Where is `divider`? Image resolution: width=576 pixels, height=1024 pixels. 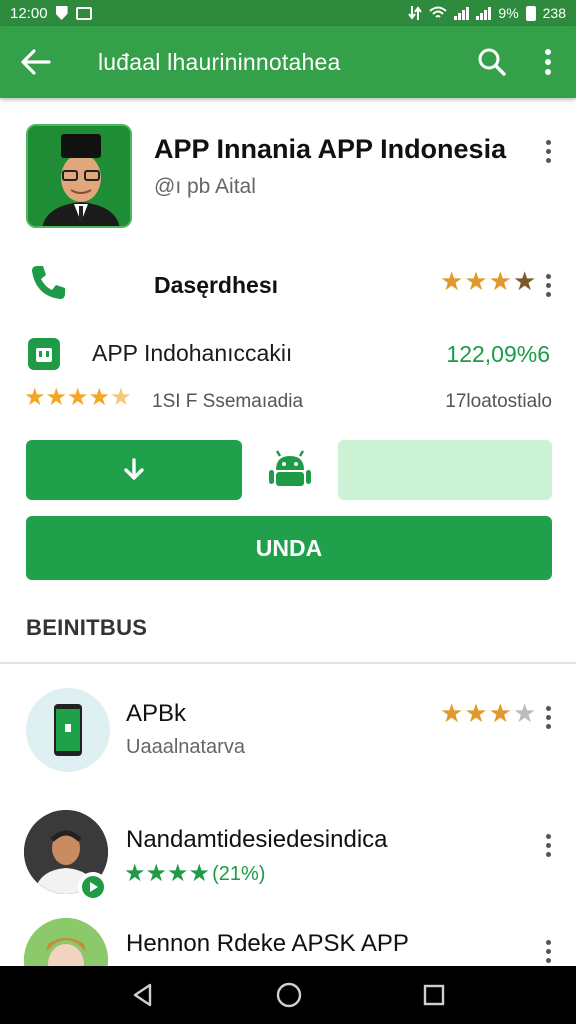
divider is located at coordinates (288, 663).